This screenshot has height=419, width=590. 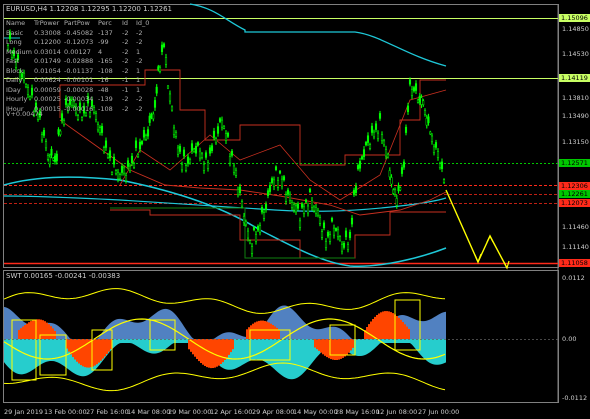 What do you see at coordinates (138, 80) in the screenshot?
I see `table-cell: 1` at bounding box center [138, 80].